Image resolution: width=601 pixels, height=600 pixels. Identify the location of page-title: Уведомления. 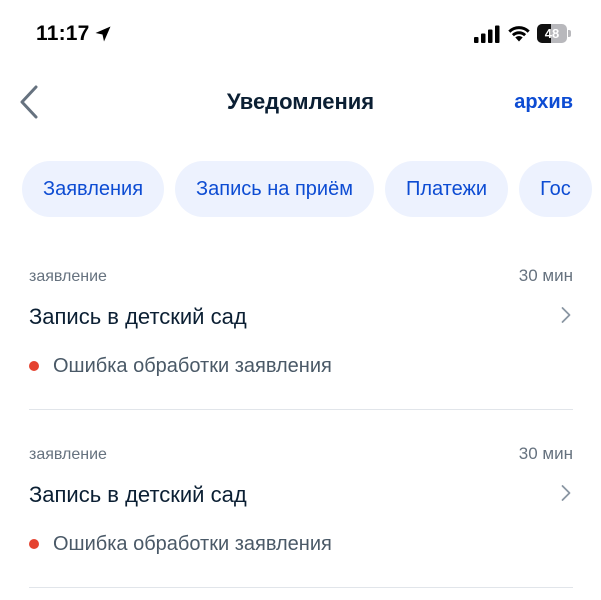
(300, 101).